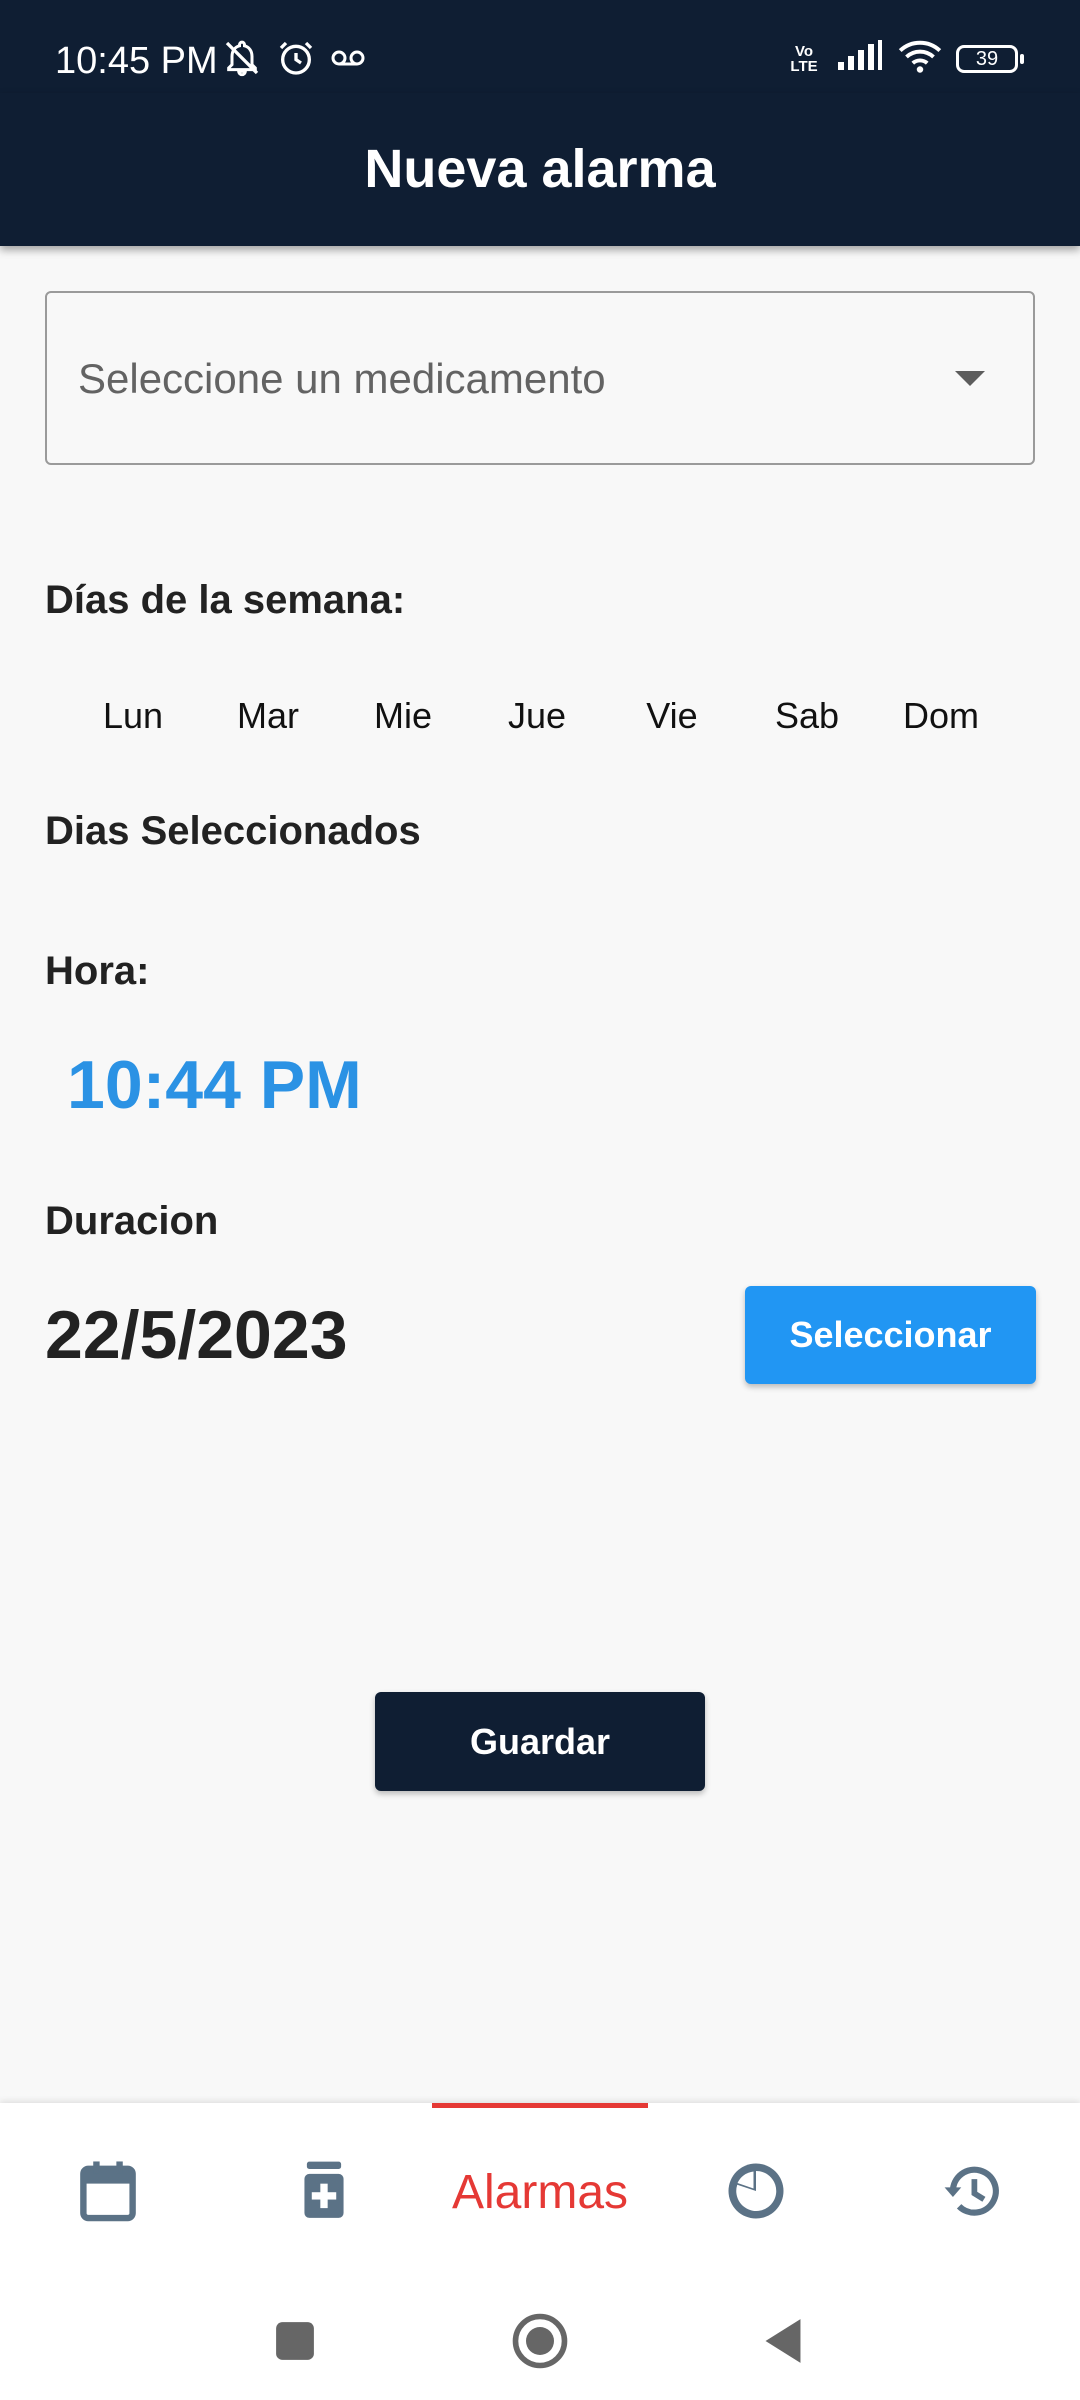 The image size is (1080, 2400). I want to click on system-navigation-bar, so click(540, 2339).